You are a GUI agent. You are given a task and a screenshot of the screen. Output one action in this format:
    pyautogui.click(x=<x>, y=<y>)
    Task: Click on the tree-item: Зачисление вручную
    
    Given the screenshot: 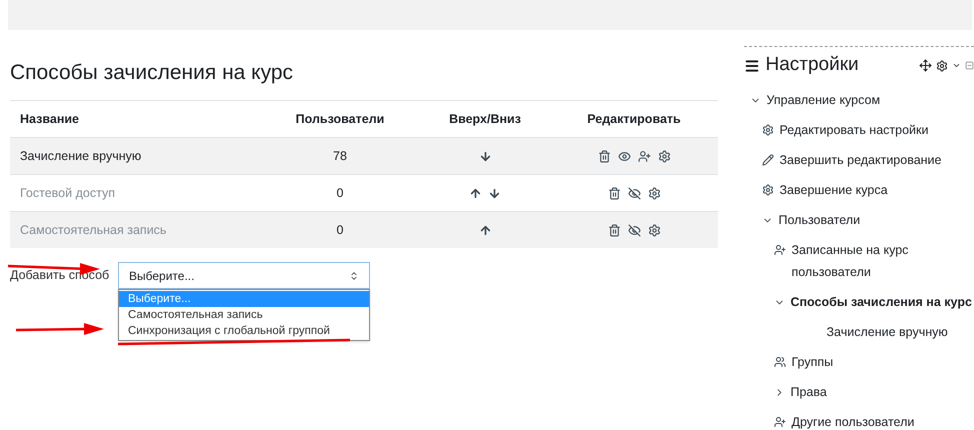 What is the action you would take?
    pyautogui.click(x=887, y=332)
    